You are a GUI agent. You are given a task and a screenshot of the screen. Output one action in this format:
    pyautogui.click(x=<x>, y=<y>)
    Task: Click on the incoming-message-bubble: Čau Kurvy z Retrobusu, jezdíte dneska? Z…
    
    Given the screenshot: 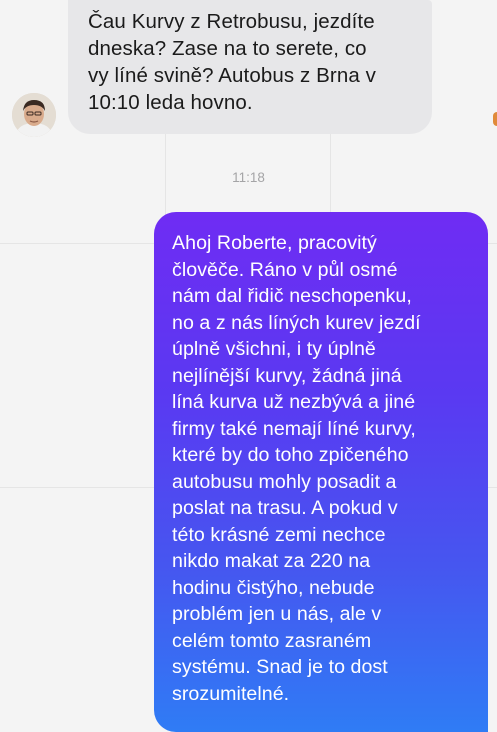 What is the action you would take?
    pyautogui.click(x=250, y=67)
    